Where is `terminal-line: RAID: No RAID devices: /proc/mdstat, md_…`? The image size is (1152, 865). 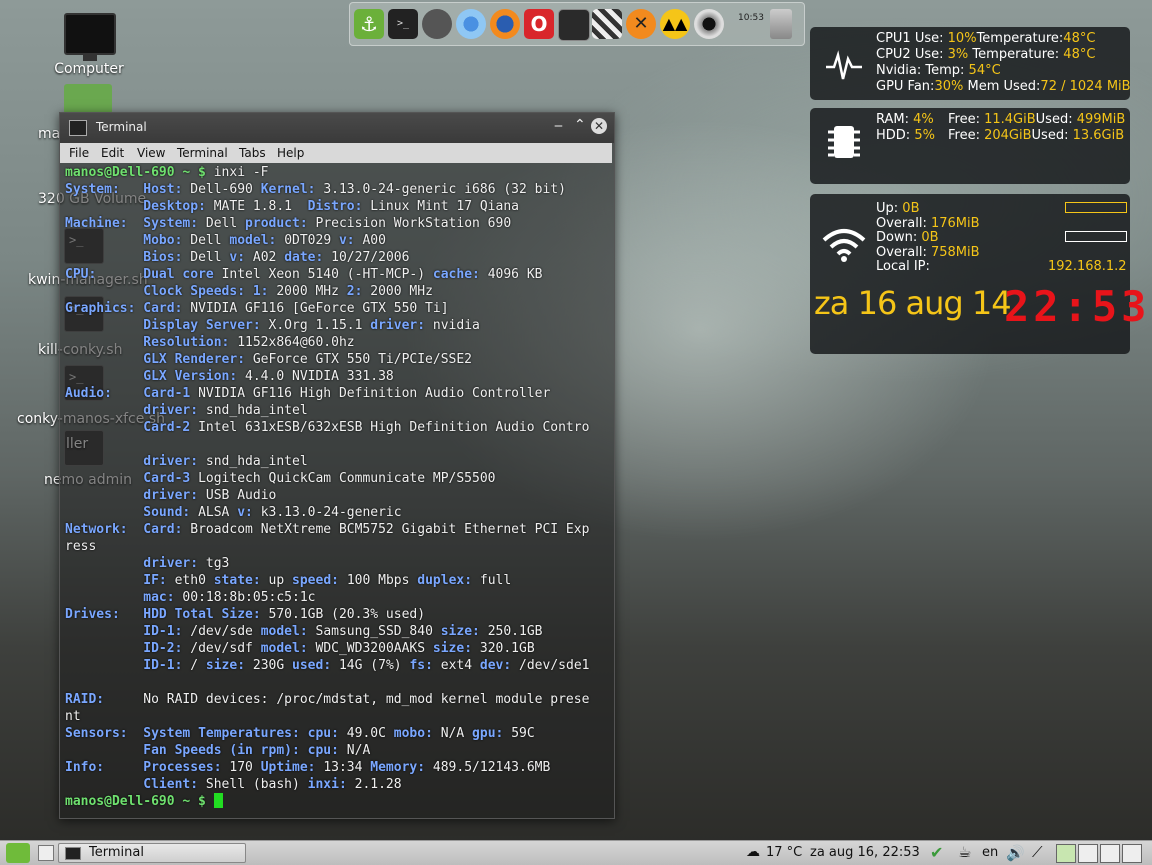 terminal-line: RAID: No RAID devices: /proc/mdstat, md_… is located at coordinates (327, 699).